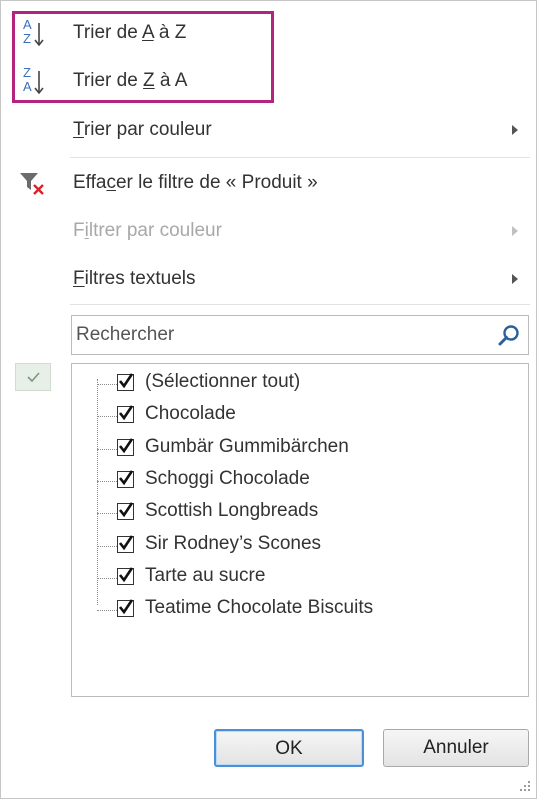 This screenshot has height=801, width=539. I want to click on list-item: Sir Rodney’s Scones, so click(292, 546).